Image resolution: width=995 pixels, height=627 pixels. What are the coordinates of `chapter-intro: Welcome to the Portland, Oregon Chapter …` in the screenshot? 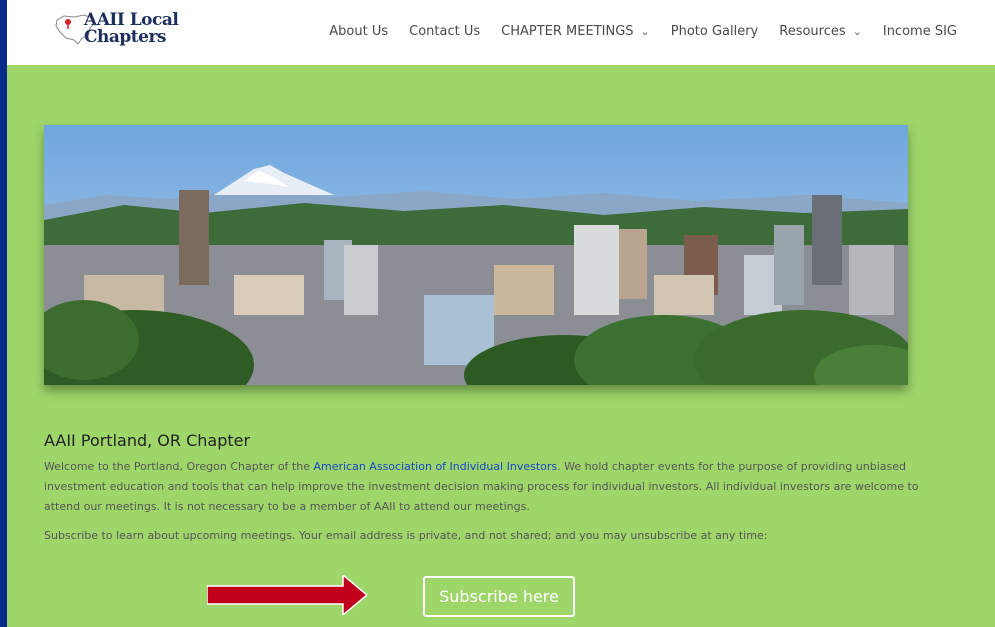 It's located at (499, 487).